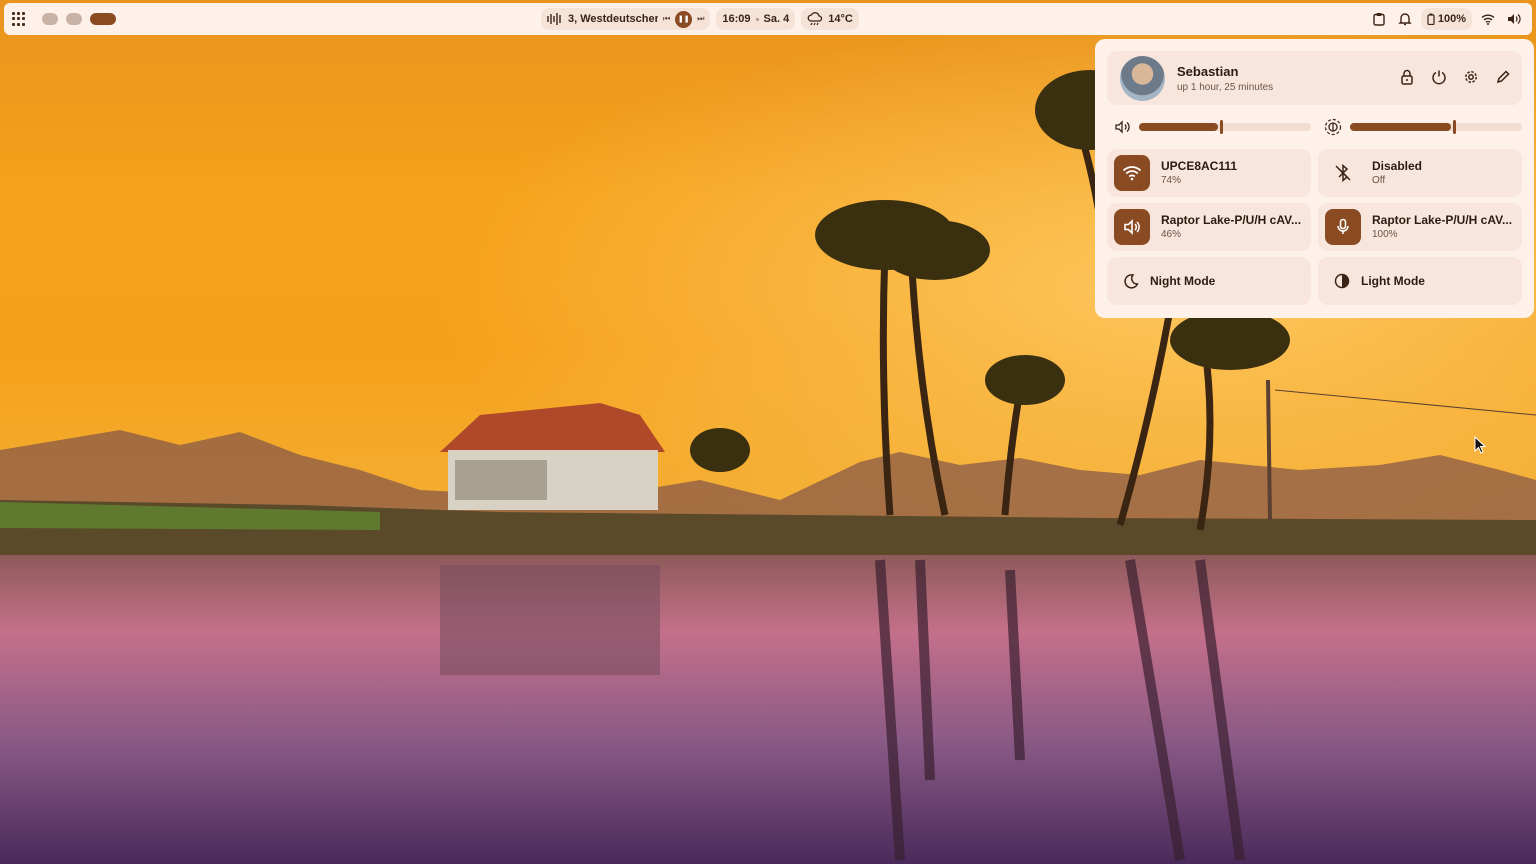 This screenshot has height=864, width=1536. Describe the element at coordinates (840, 19) in the screenshot. I see `weather-temp: 14°C` at that location.